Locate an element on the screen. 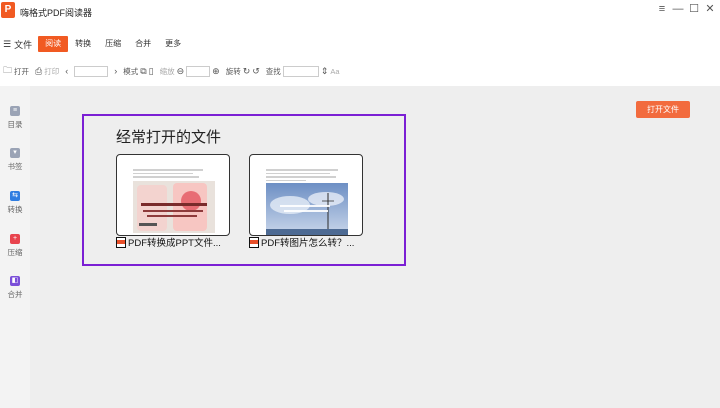 The image size is (720, 408). menu-icon: ≡ is located at coordinates (662, 9).